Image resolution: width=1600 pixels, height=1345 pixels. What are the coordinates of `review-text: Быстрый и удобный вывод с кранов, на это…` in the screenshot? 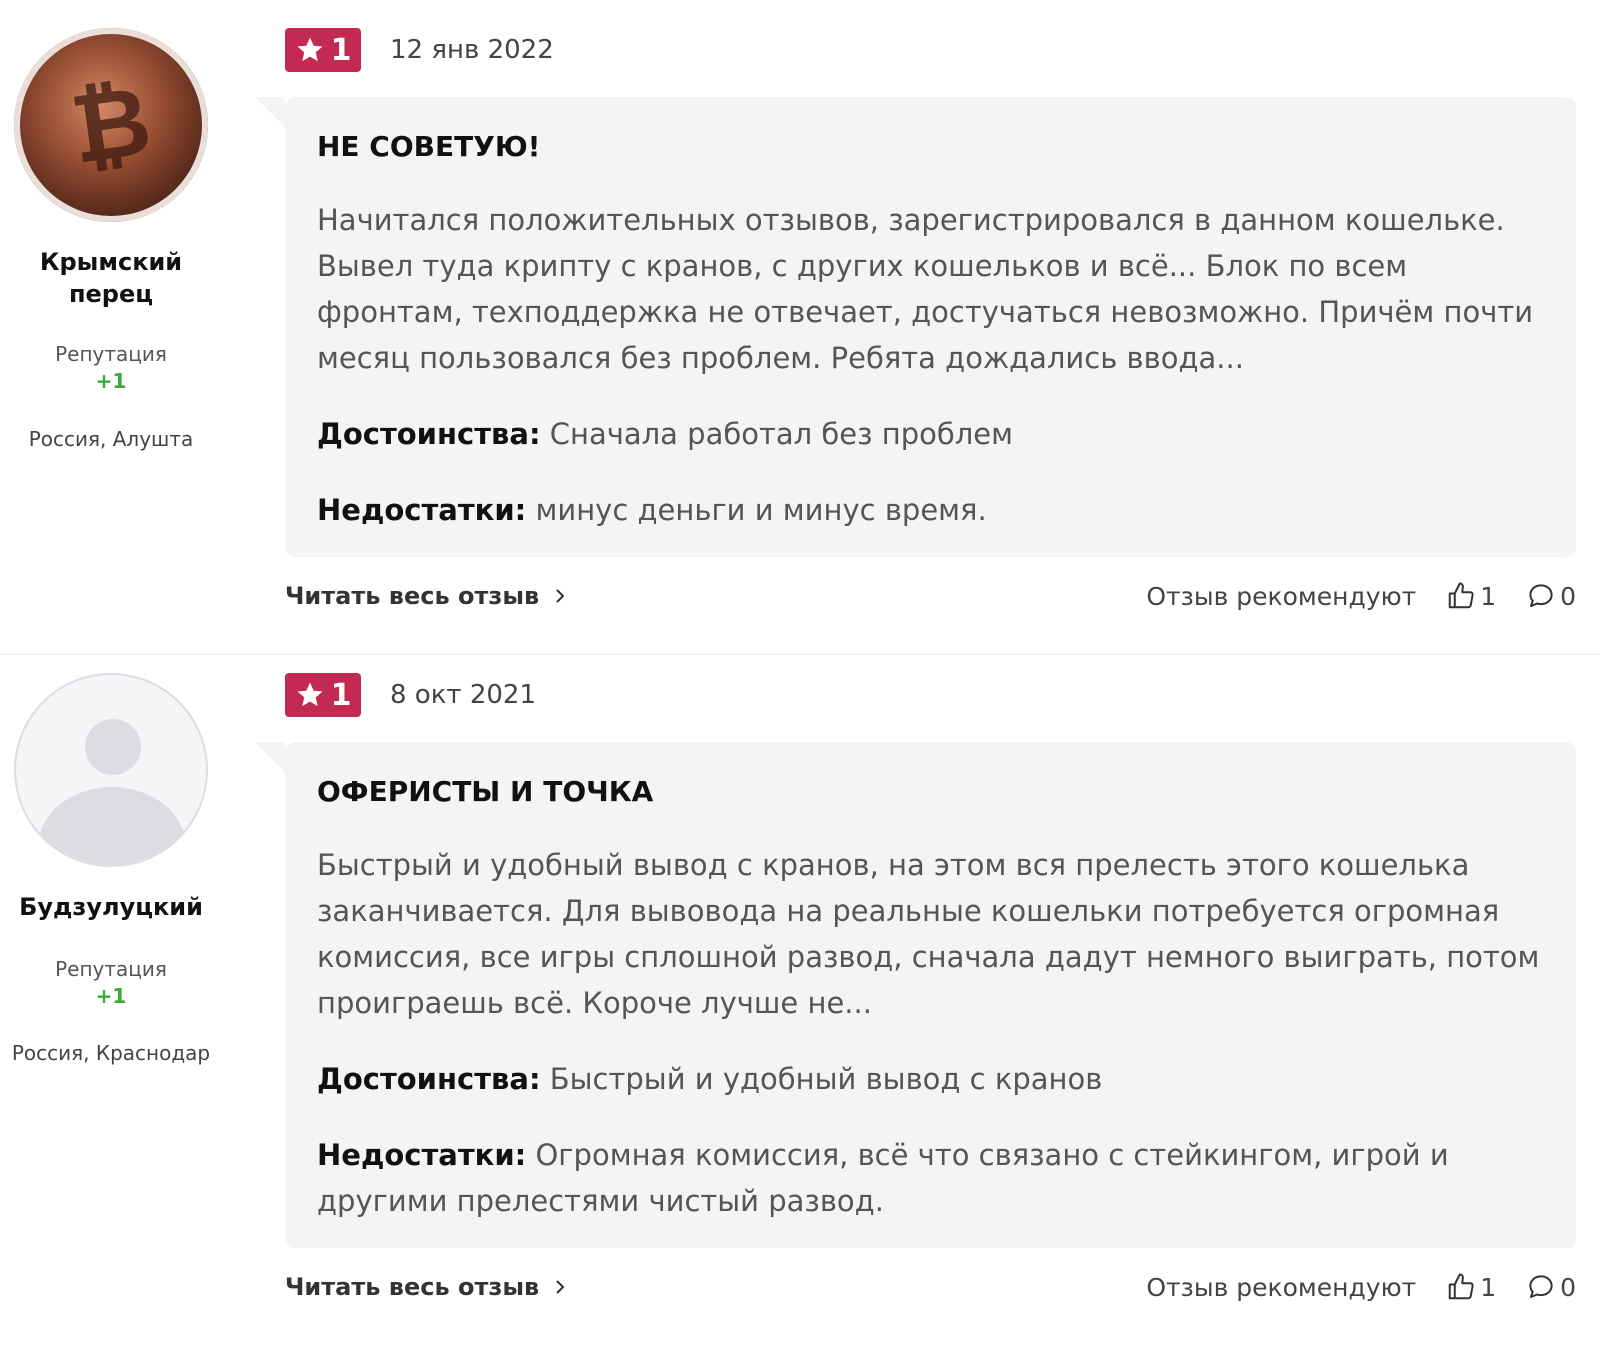 It's located at (928, 934).